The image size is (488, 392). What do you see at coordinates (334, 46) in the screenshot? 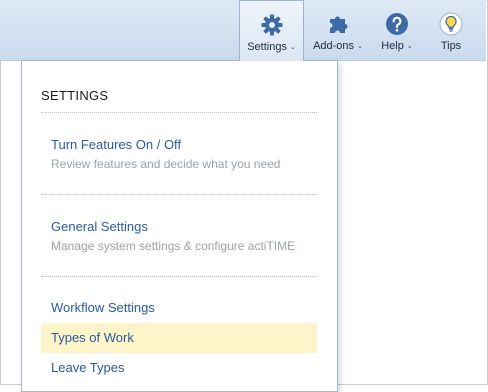
I see `addons-label: Add-ons` at bounding box center [334, 46].